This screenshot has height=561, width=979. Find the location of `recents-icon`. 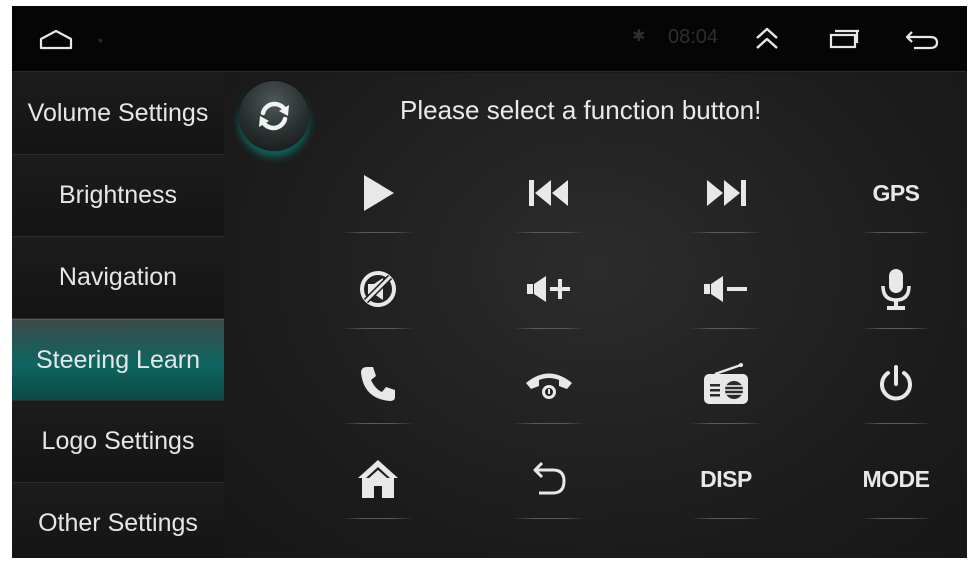

recents-icon is located at coordinates (843, 39).